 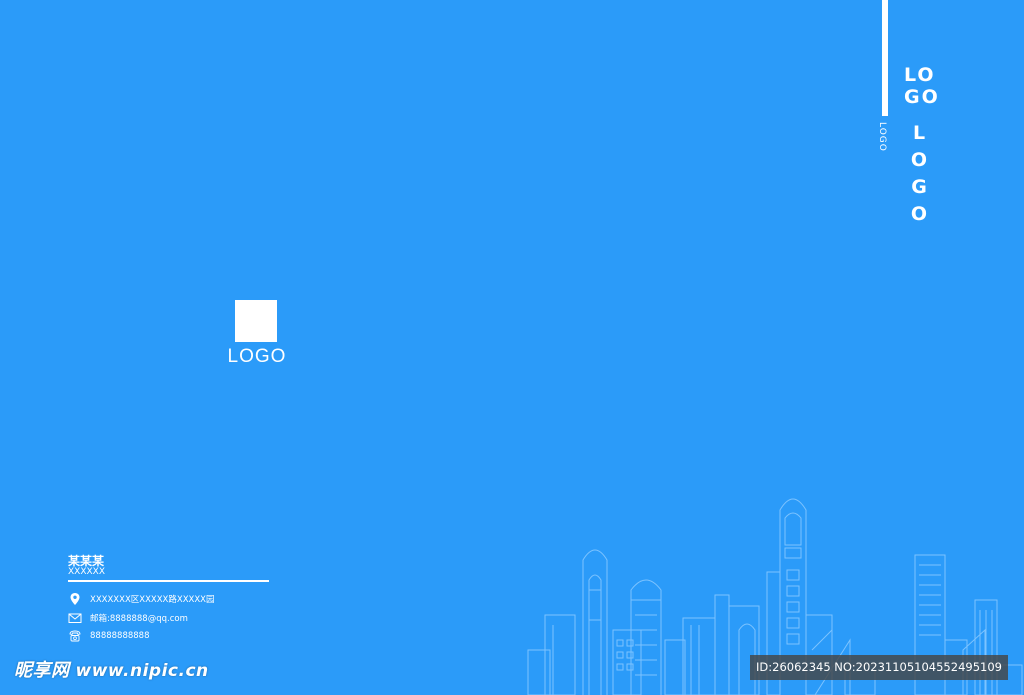 I want to click on contact-divider, so click(x=168, y=581).